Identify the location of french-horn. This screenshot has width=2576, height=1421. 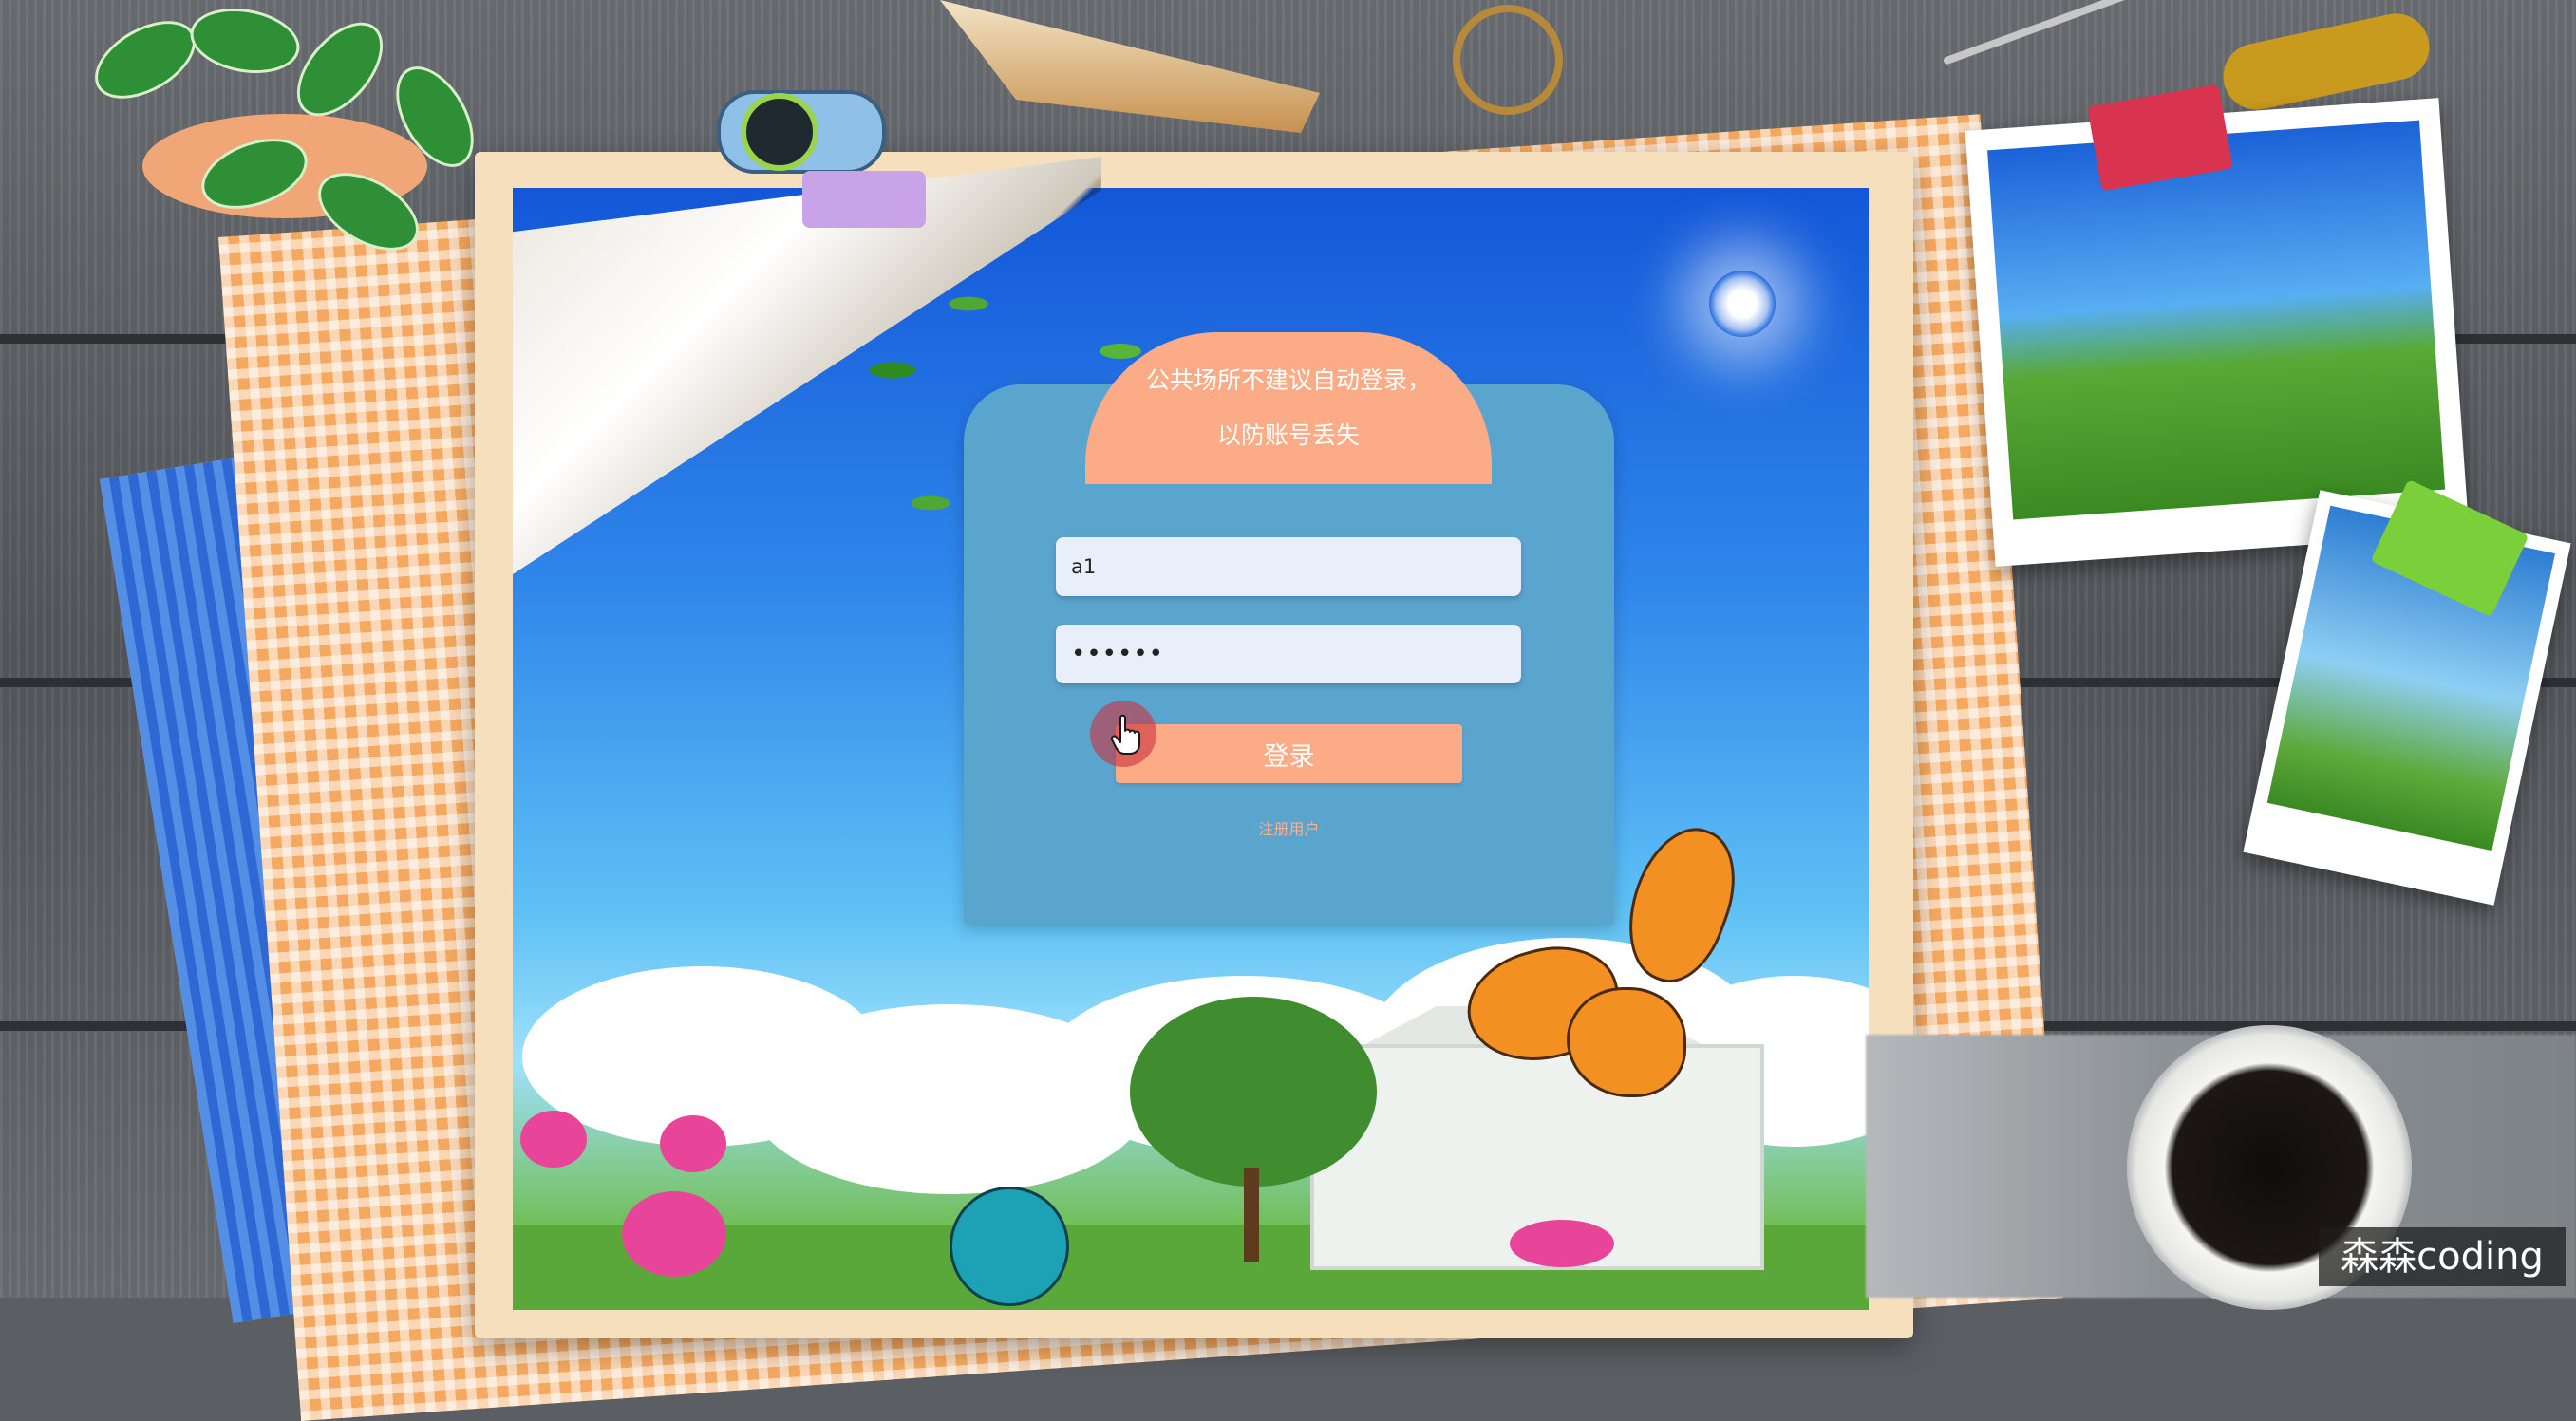
(1508, 60).